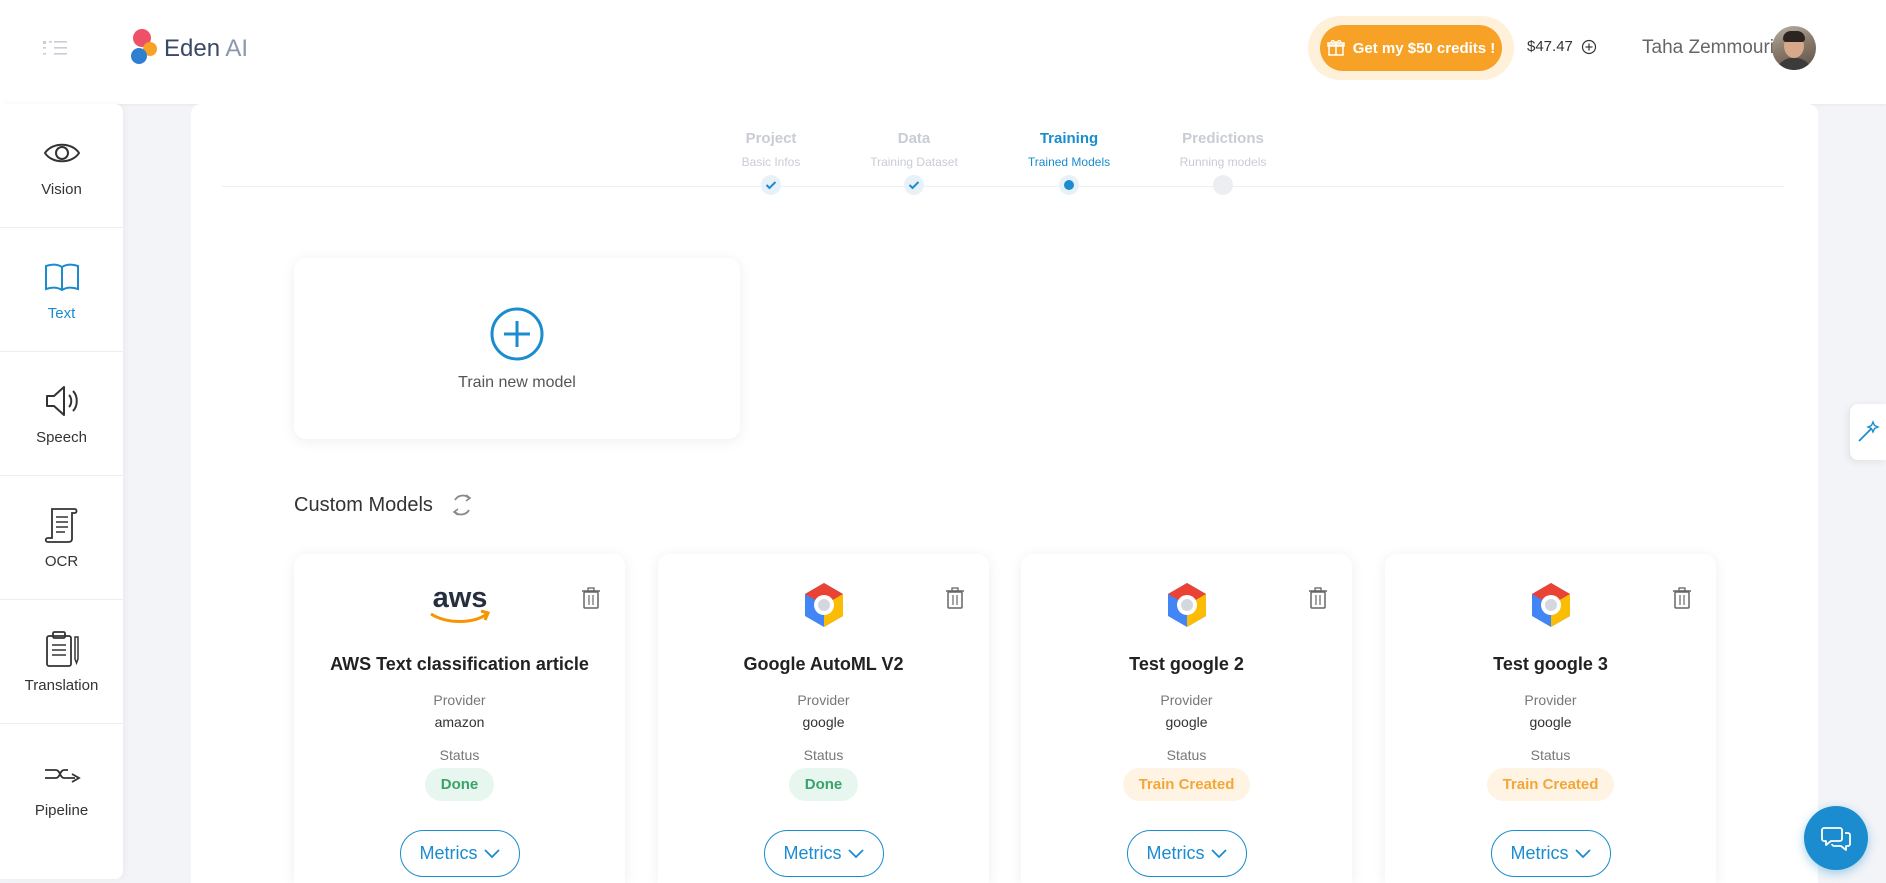 This screenshot has height=883, width=1886. What do you see at coordinates (61, 153) in the screenshot?
I see `eye-icon` at bounding box center [61, 153].